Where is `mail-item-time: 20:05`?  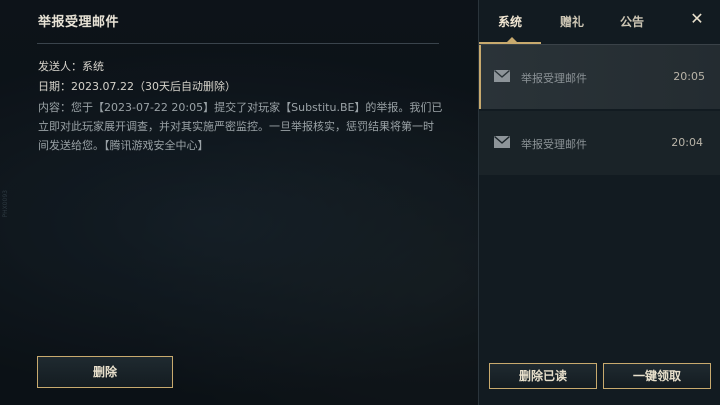 mail-item-time: 20:05 is located at coordinates (689, 76).